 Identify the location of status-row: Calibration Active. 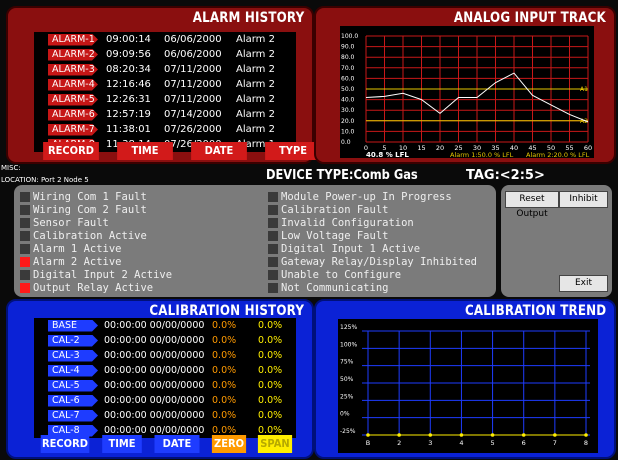
(141, 235).